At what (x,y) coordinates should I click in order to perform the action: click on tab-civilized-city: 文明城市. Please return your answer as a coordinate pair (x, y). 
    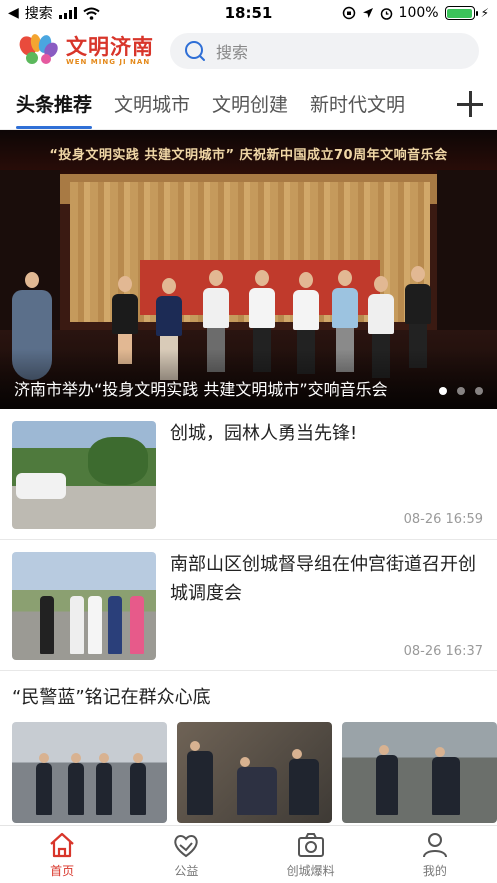
    Looking at the image, I should click on (152, 104).